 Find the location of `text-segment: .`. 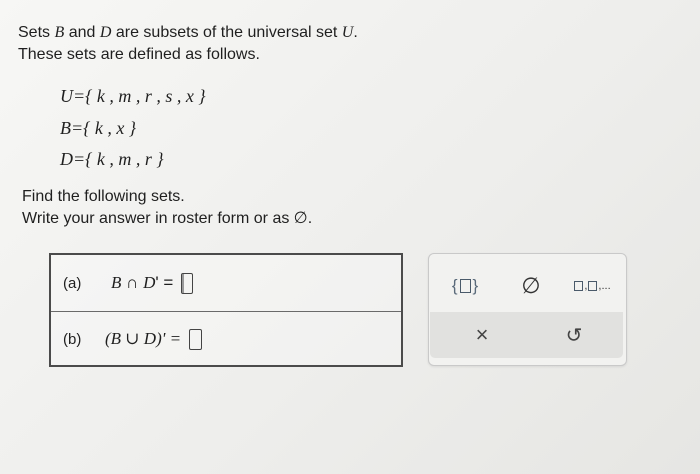

text-segment: . is located at coordinates (355, 32).